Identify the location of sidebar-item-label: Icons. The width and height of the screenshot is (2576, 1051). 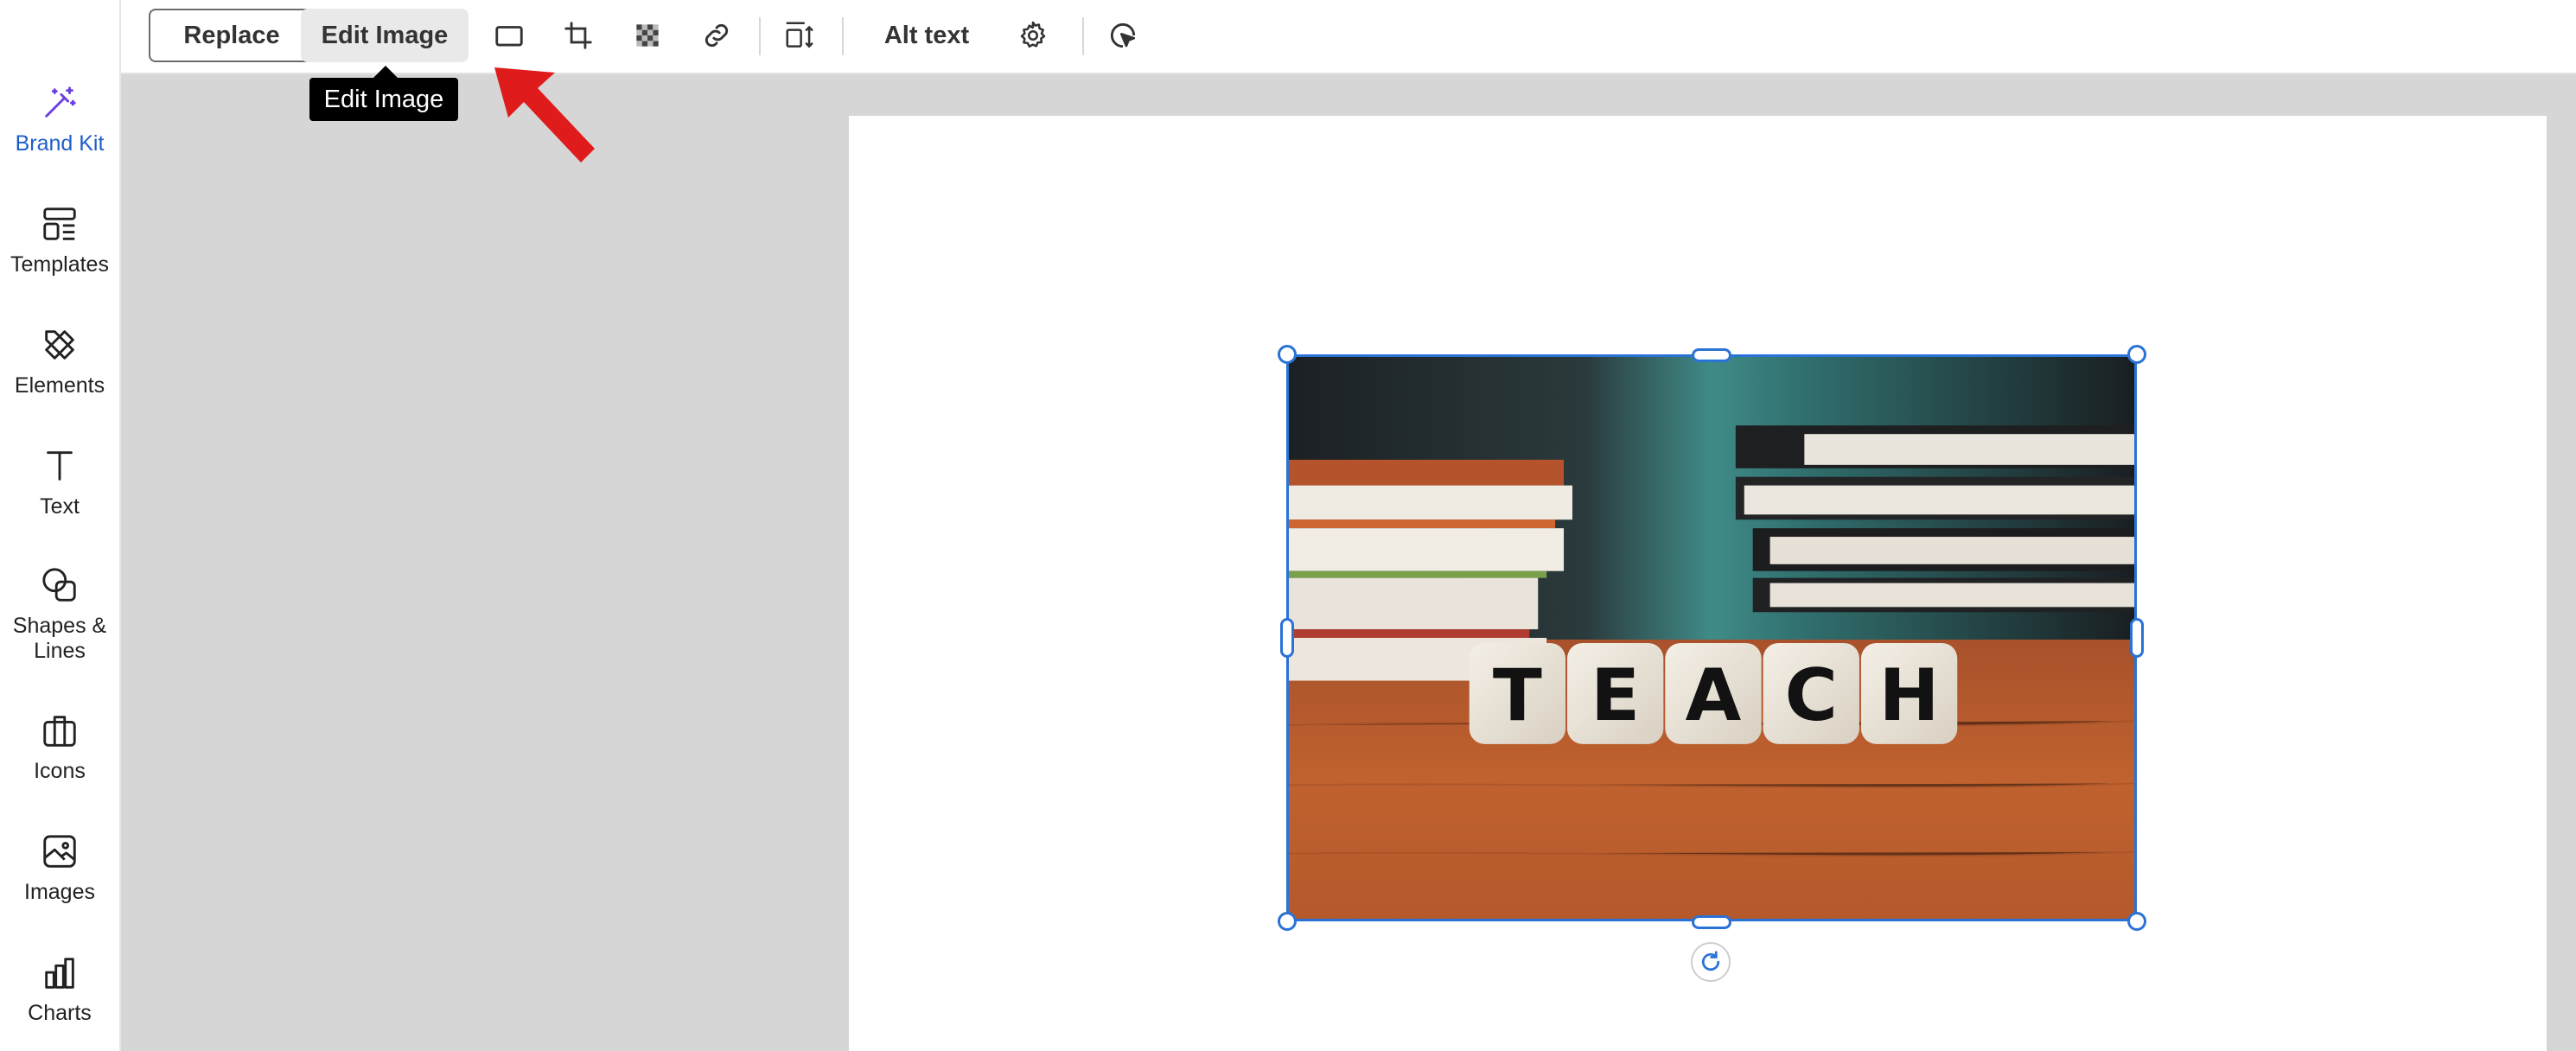
(60, 771).